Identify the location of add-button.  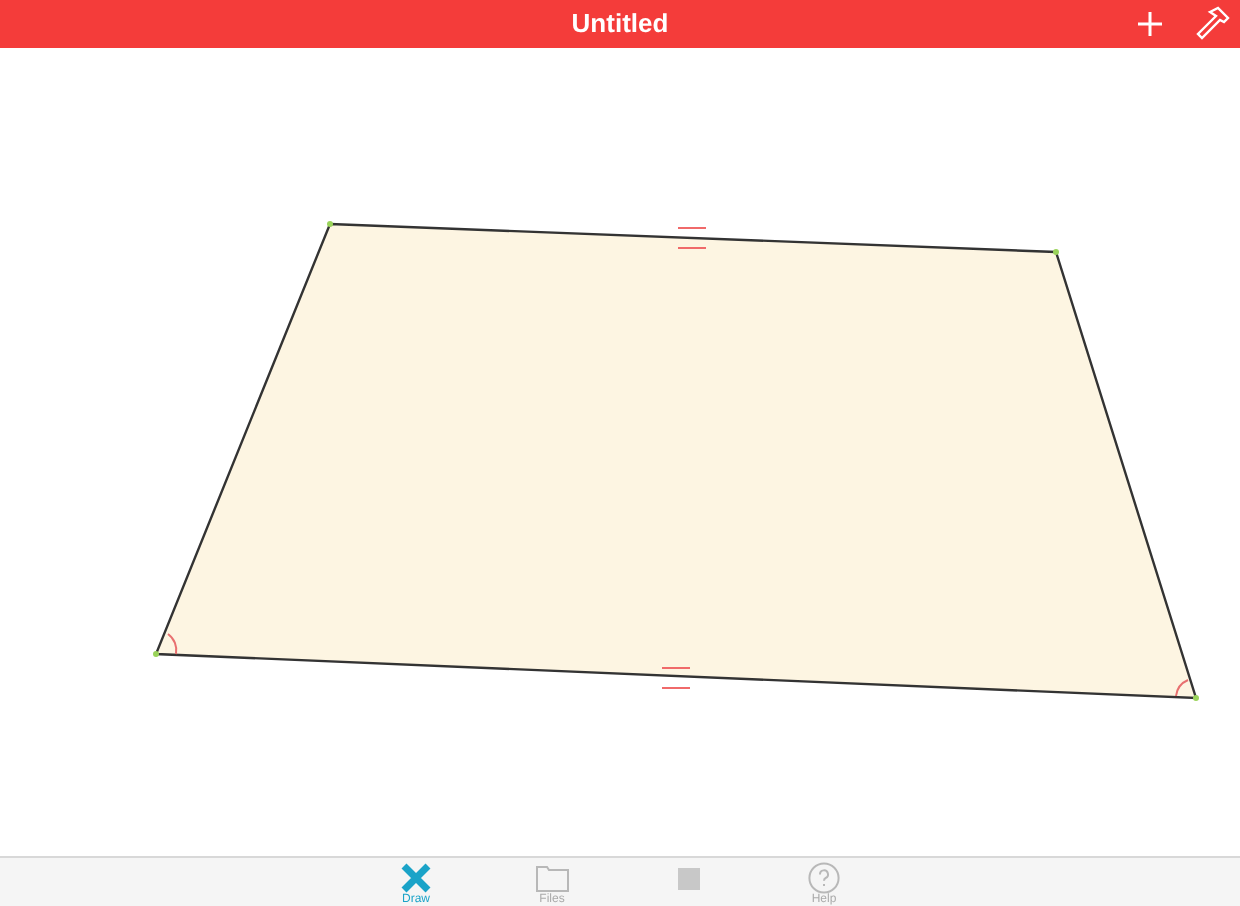
(1150, 24).